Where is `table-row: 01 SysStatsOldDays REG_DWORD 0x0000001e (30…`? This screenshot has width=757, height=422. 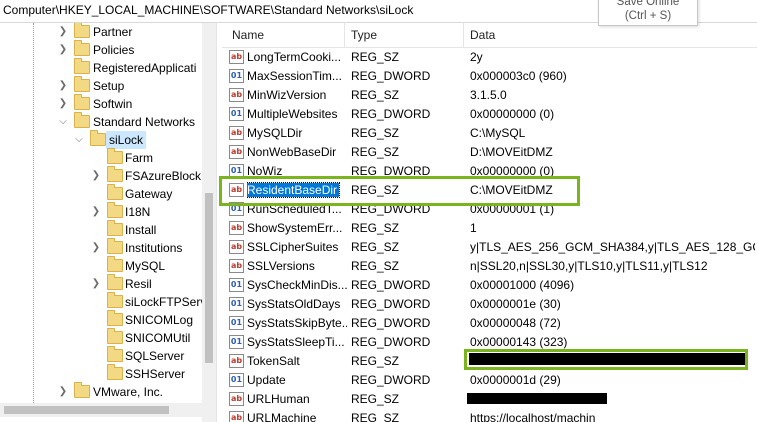
table-row: 01 SysStatsOldDays REG_DWORD 0x0000001e (30… is located at coordinates (489, 304).